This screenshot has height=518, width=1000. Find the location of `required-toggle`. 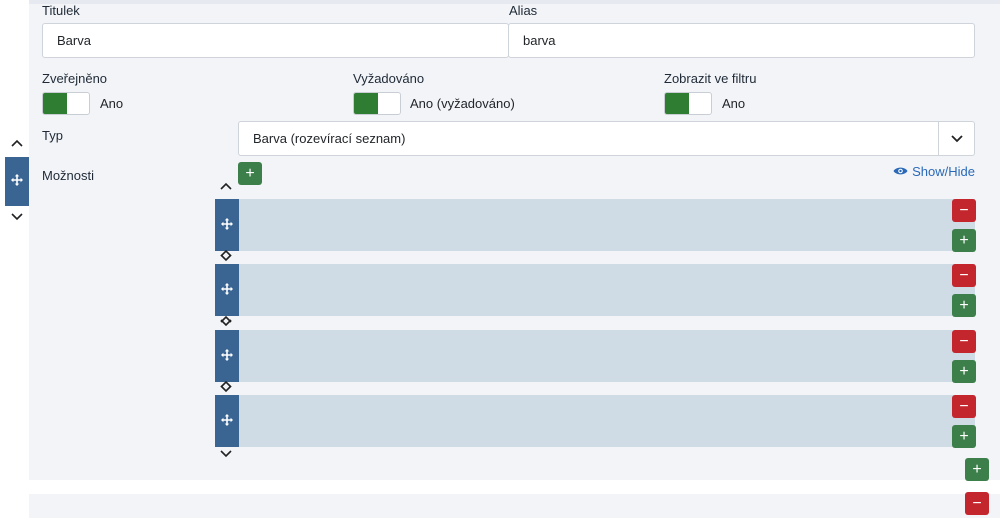

required-toggle is located at coordinates (377, 103).